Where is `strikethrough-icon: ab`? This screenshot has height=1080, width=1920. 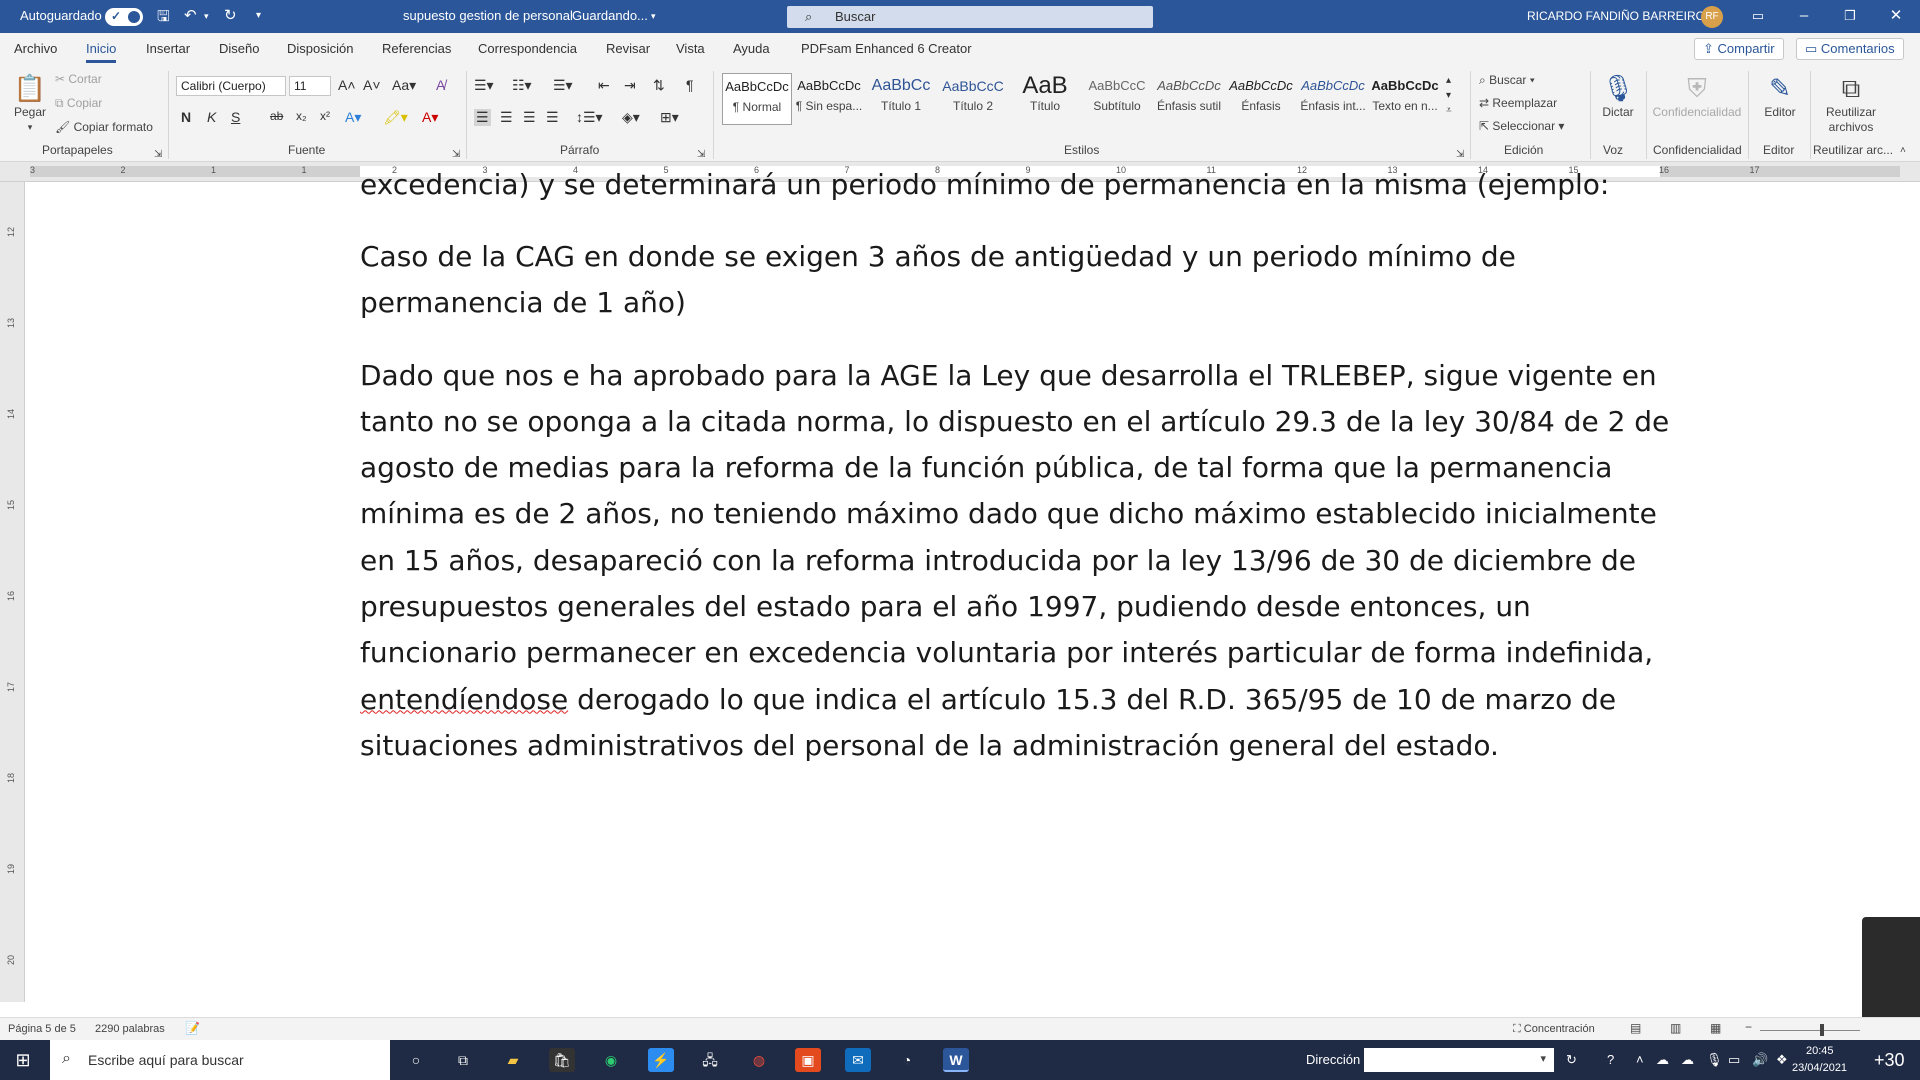
strikethrough-icon: ab is located at coordinates (276, 116).